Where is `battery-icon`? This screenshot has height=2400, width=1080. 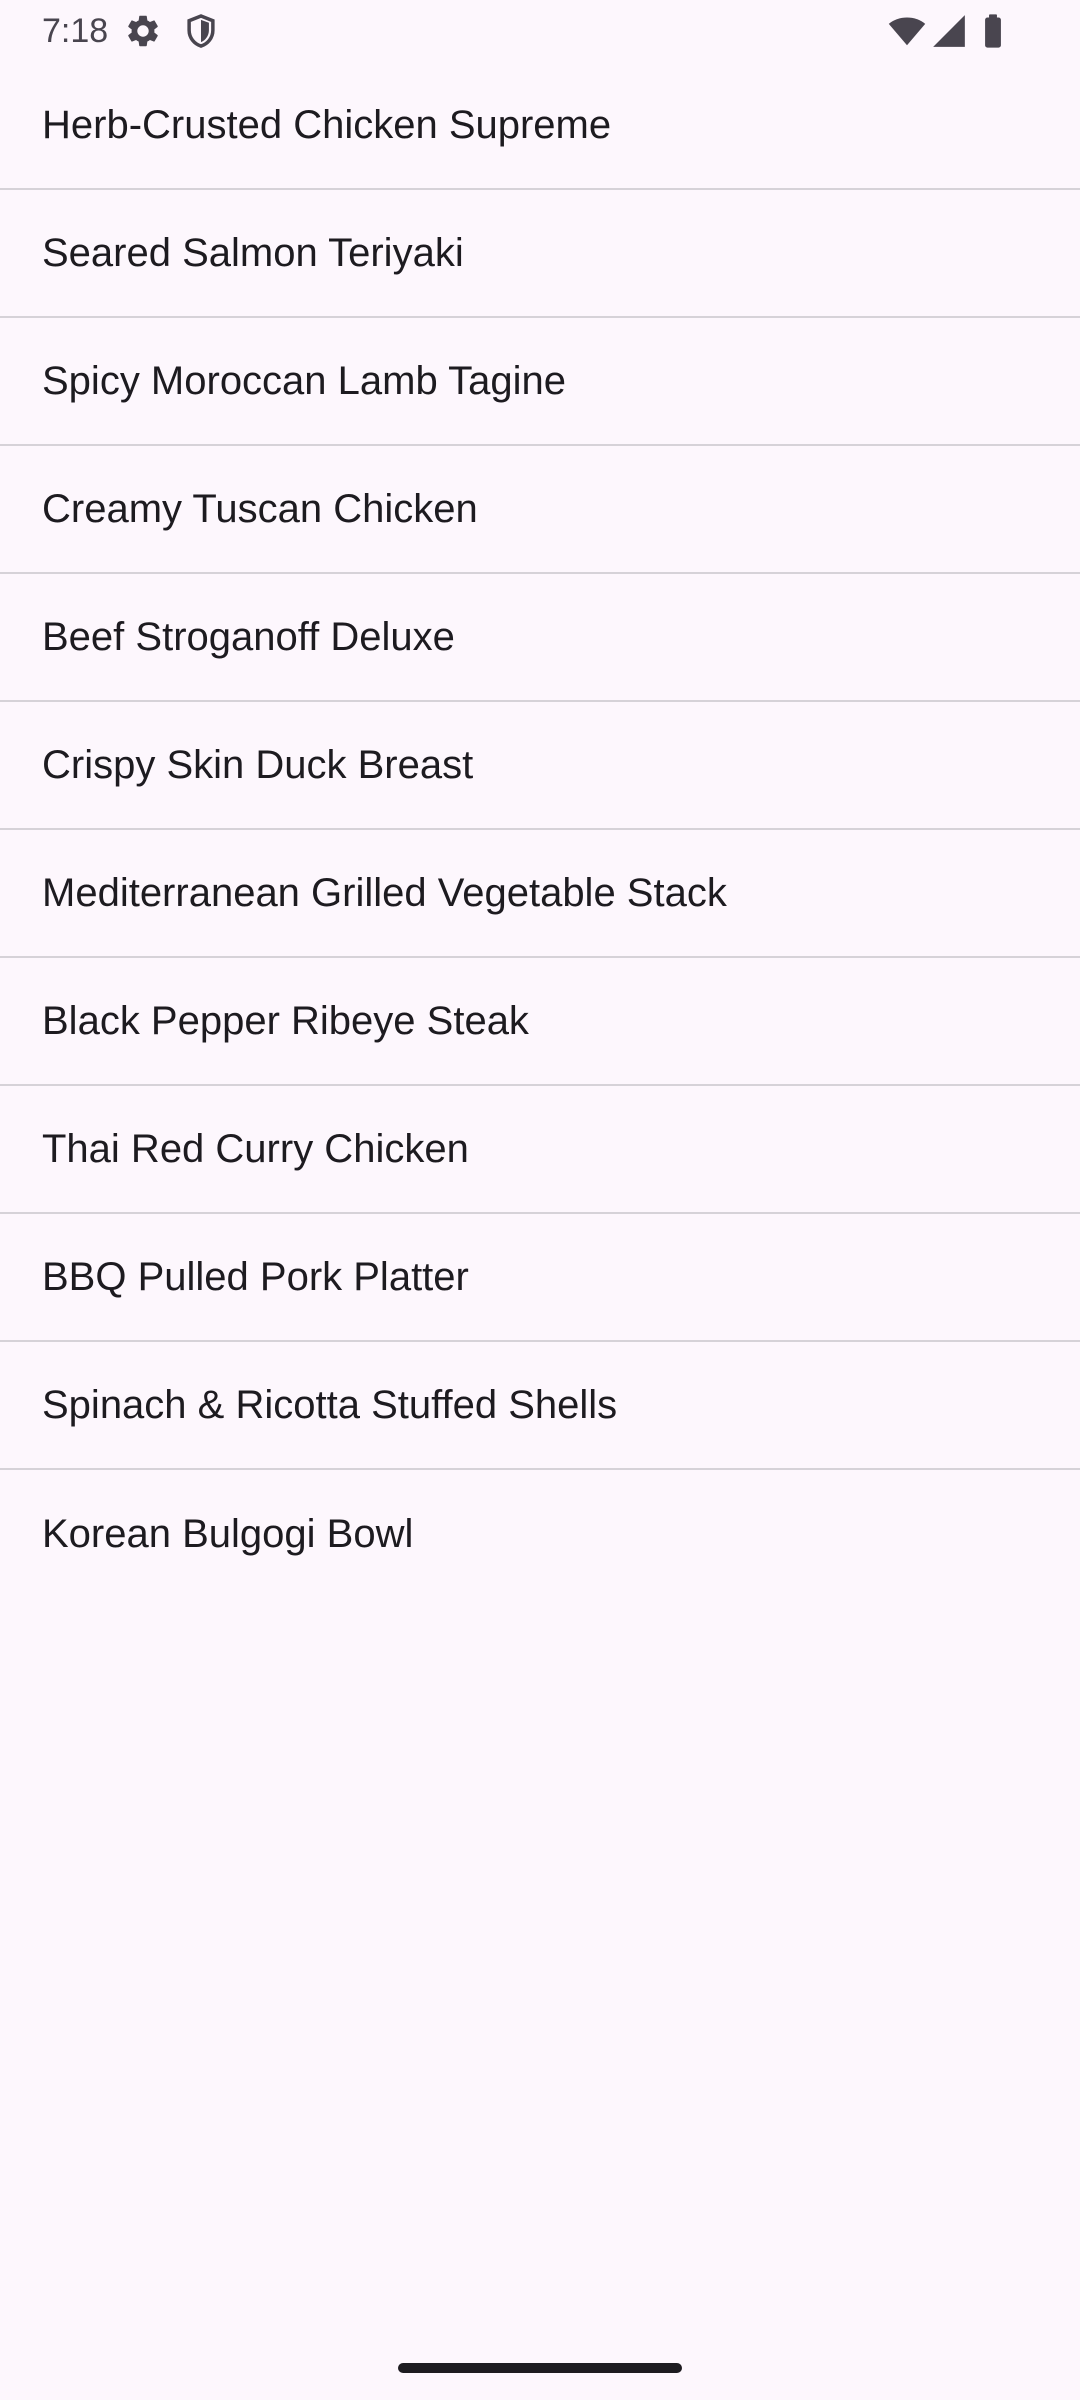 battery-icon is located at coordinates (993, 31).